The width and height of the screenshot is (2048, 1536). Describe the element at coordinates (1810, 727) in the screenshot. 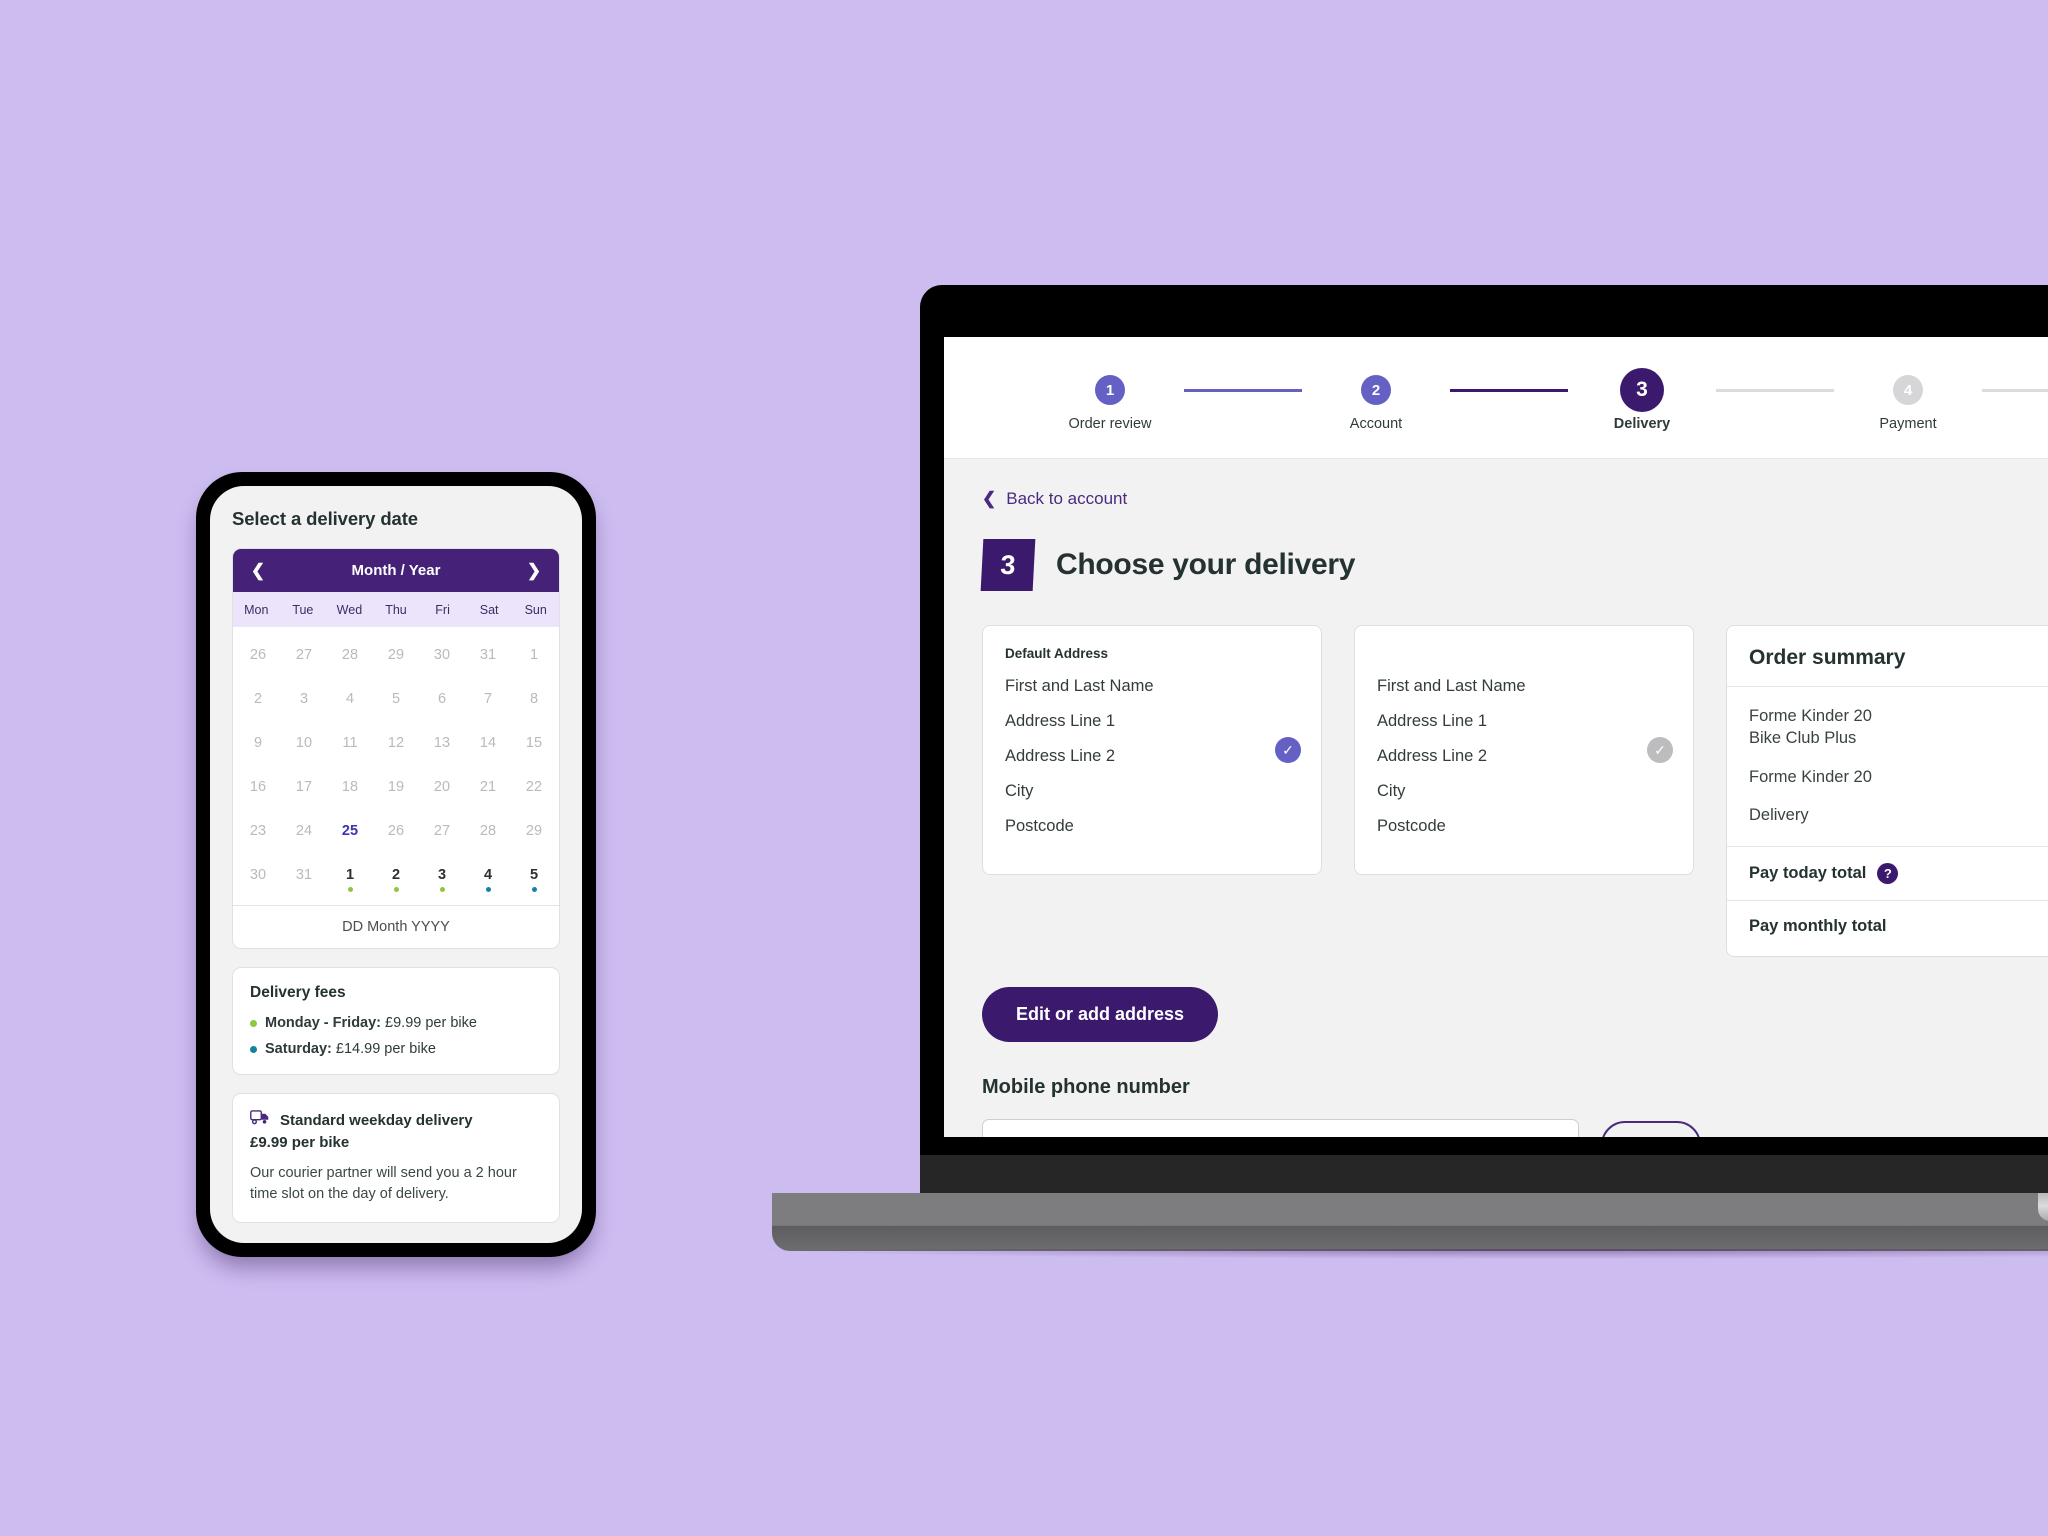

I see `order-summary-item: Forme Kinder 20 Bike Club Plus` at that location.